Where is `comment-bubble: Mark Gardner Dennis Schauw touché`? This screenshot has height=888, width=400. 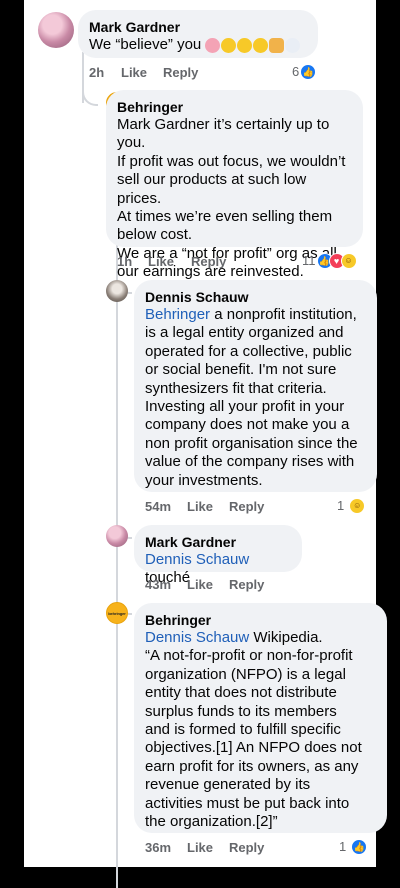 comment-bubble: Mark Gardner Dennis Schauw touché is located at coordinates (218, 555).